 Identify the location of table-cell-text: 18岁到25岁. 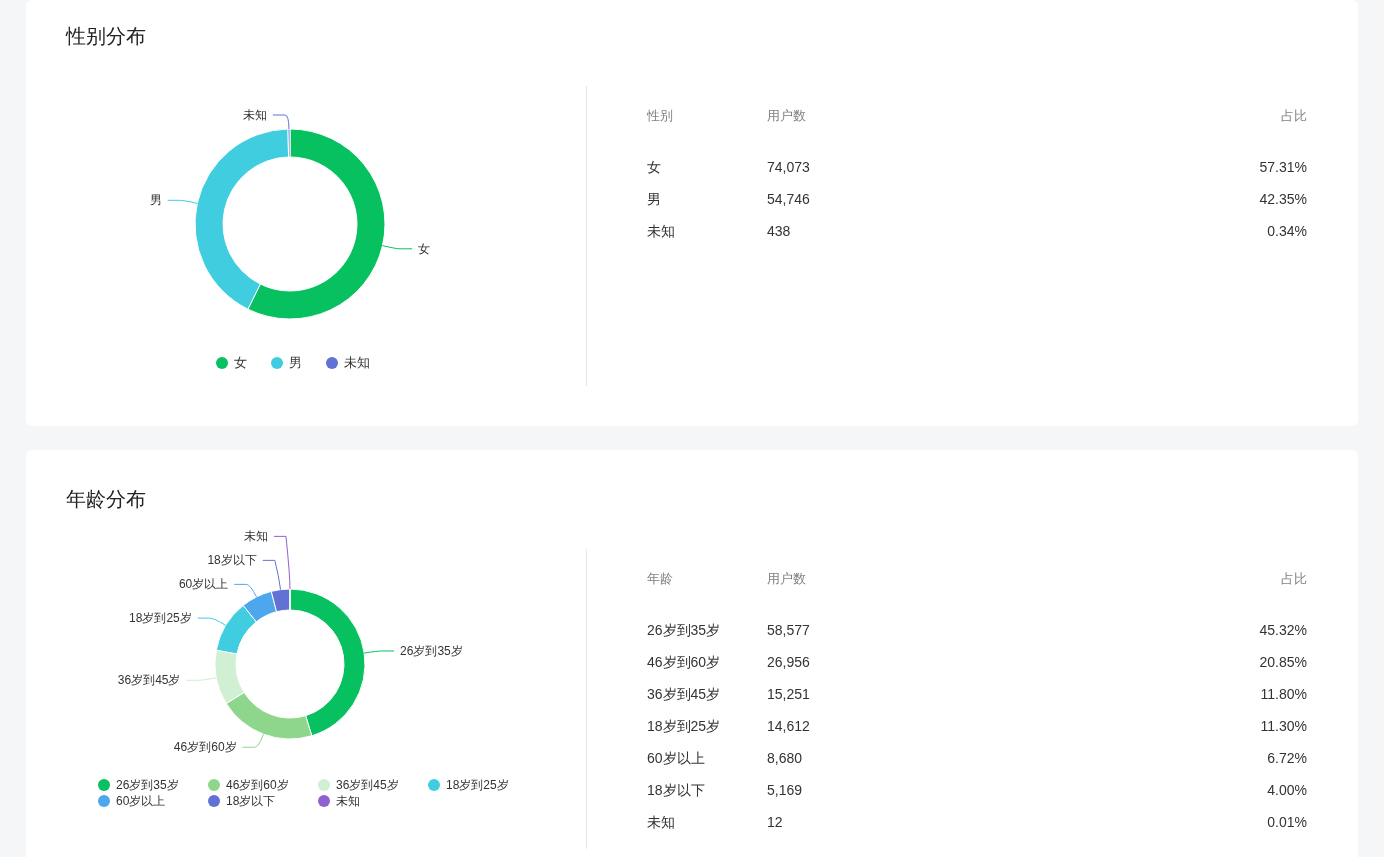
(684, 726).